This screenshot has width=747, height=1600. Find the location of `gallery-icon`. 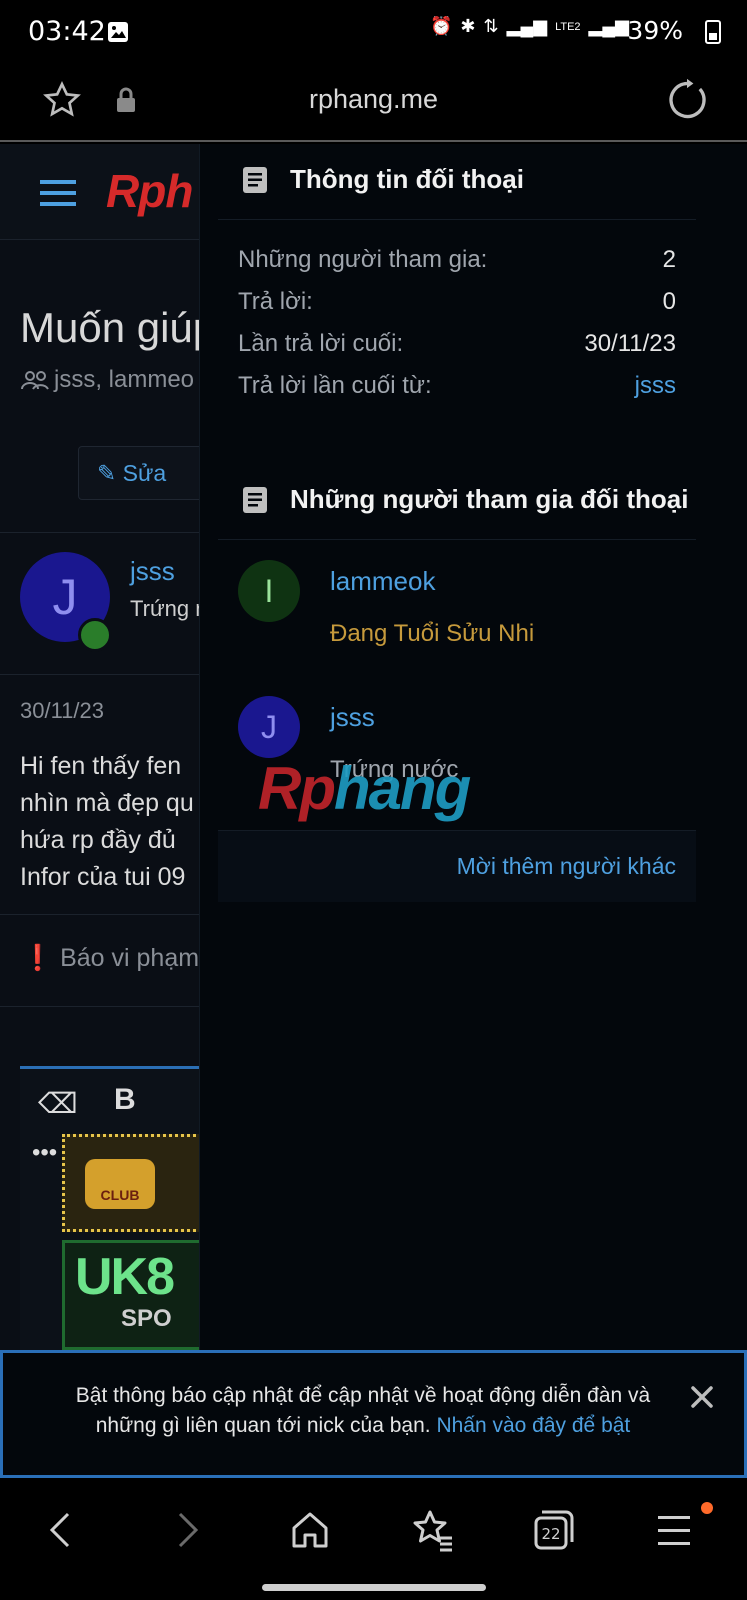

gallery-icon is located at coordinates (118, 32).